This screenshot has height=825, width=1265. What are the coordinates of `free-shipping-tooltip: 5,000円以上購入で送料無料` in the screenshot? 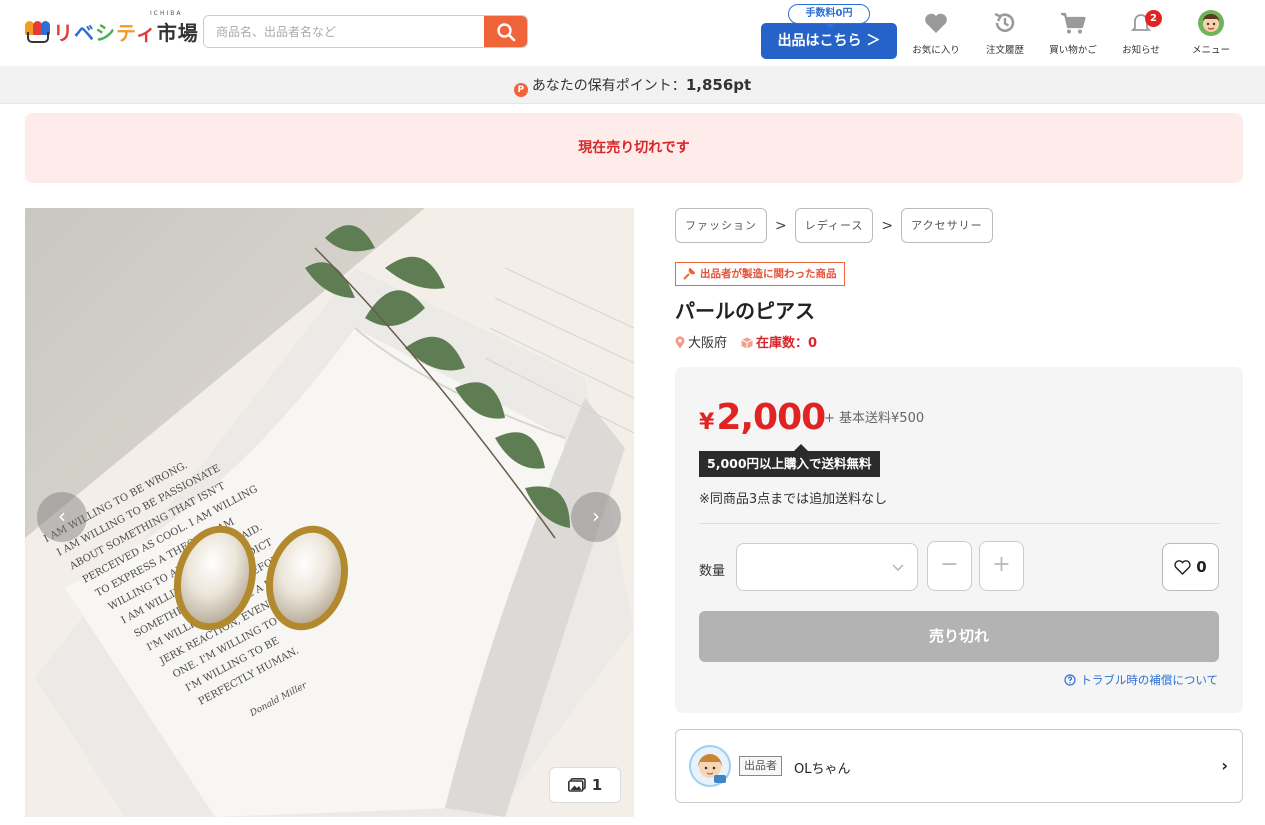 It's located at (789, 460).